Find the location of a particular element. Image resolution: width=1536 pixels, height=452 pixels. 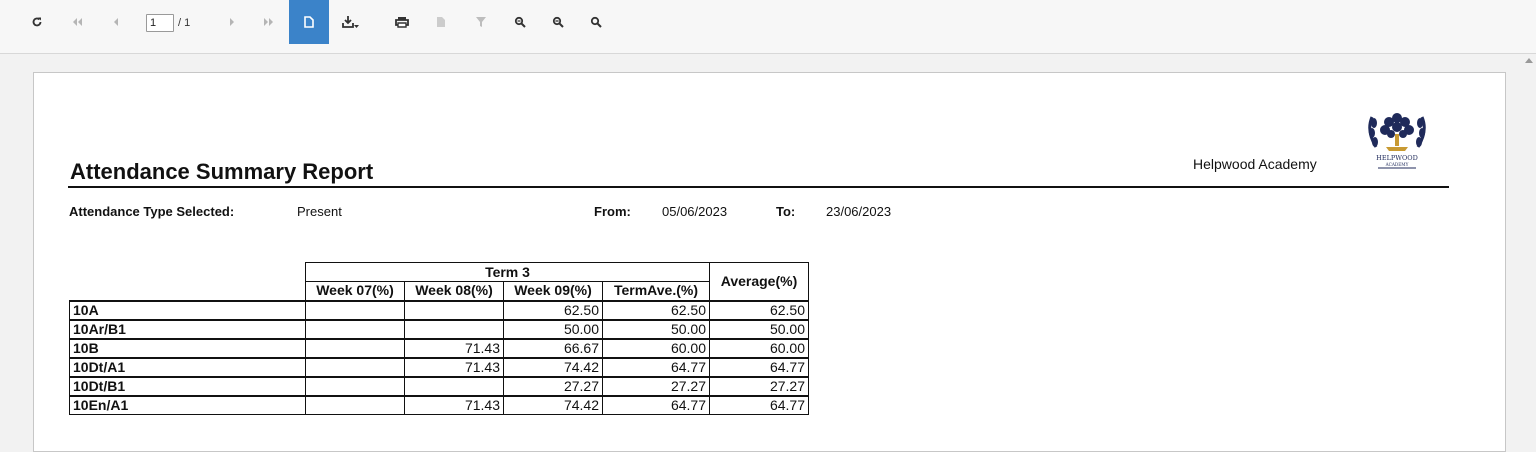

week09-cell: 27.27 is located at coordinates (553, 385).